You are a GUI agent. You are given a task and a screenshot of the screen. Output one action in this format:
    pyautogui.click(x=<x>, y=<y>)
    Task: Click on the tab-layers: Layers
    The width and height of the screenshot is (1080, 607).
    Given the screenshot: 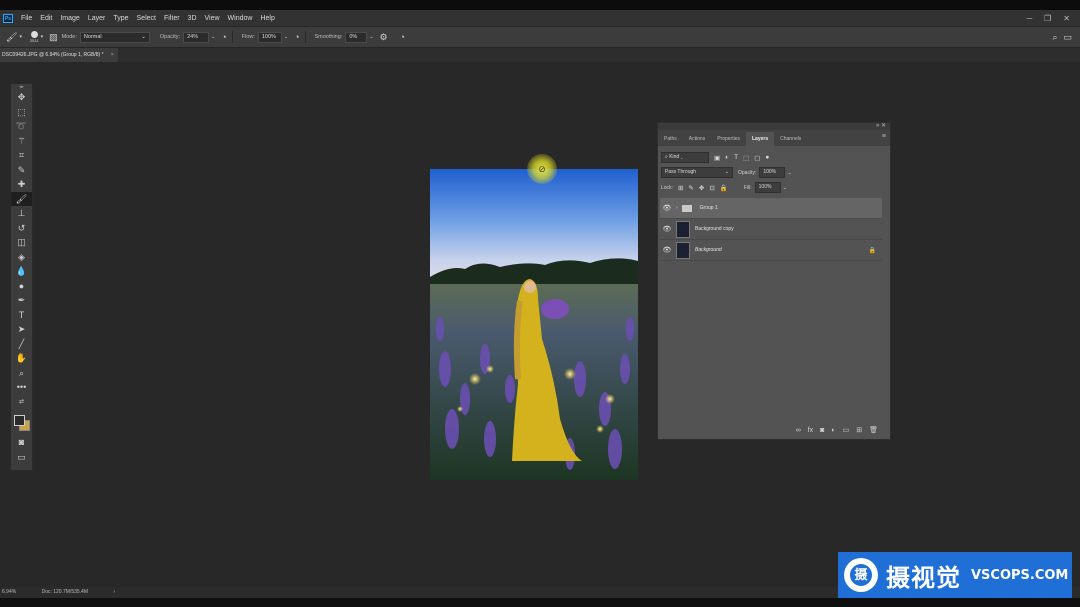 What is the action you would take?
    pyautogui.click(x=760, y=139)
    